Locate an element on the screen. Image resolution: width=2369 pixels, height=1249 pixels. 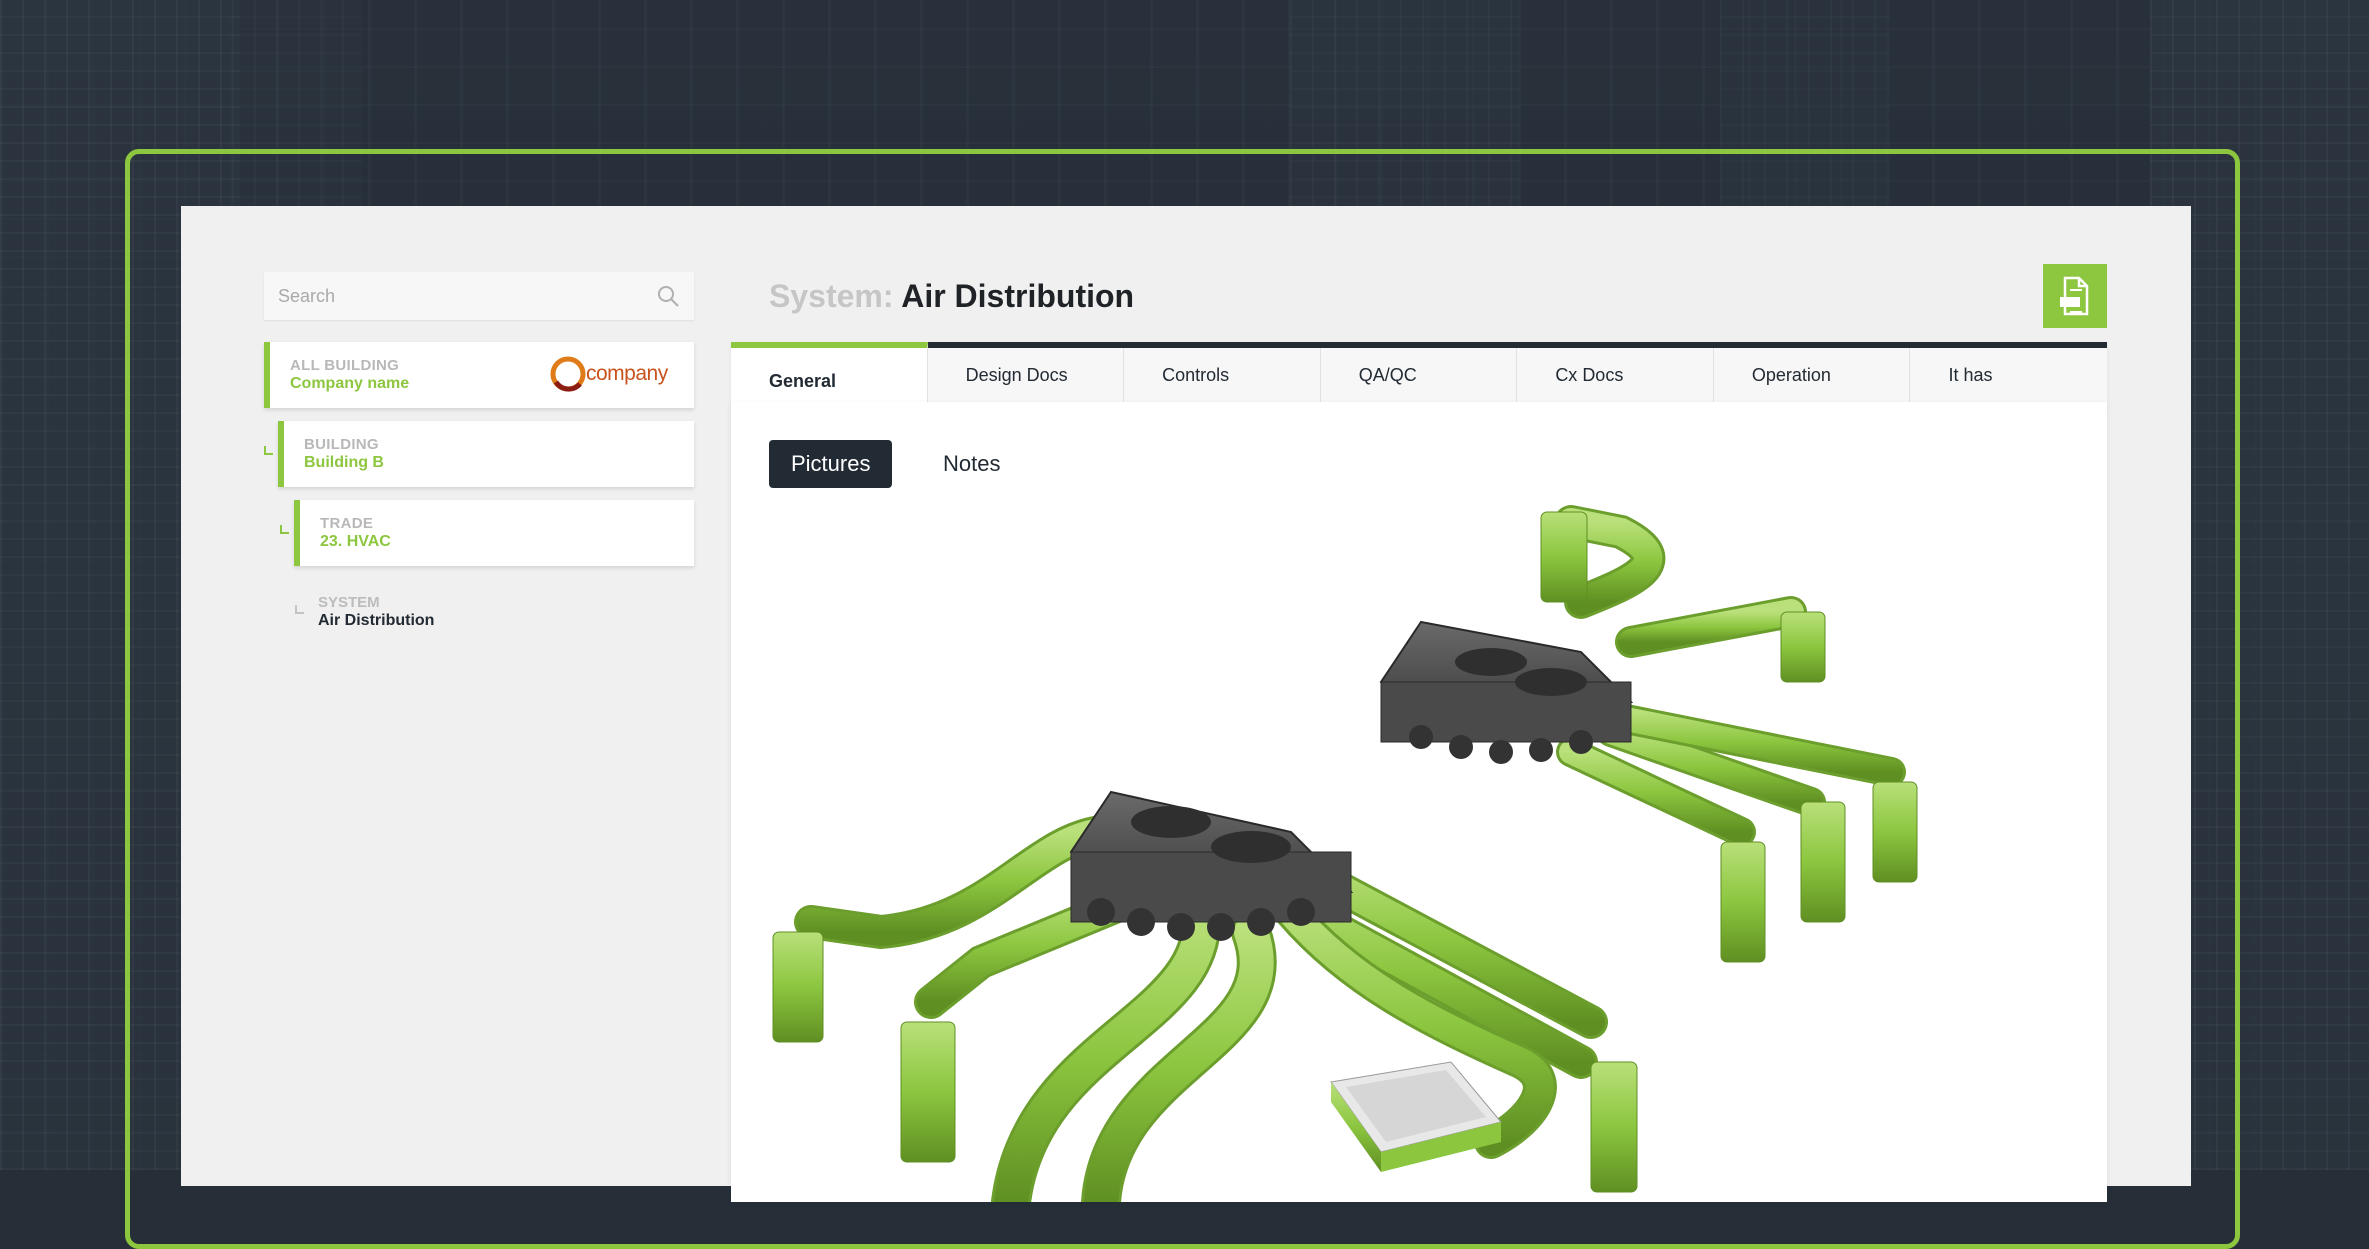
tree-node-building: BUILDING Building B is located at coordinates (486, 454).